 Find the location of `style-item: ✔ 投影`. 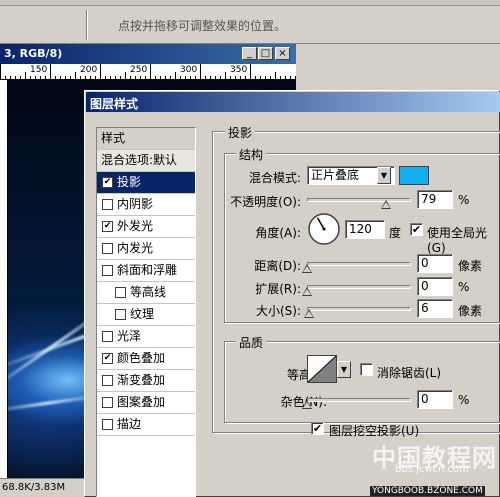

style-item: ✔ 投影 is located at coordinates (146, 183).